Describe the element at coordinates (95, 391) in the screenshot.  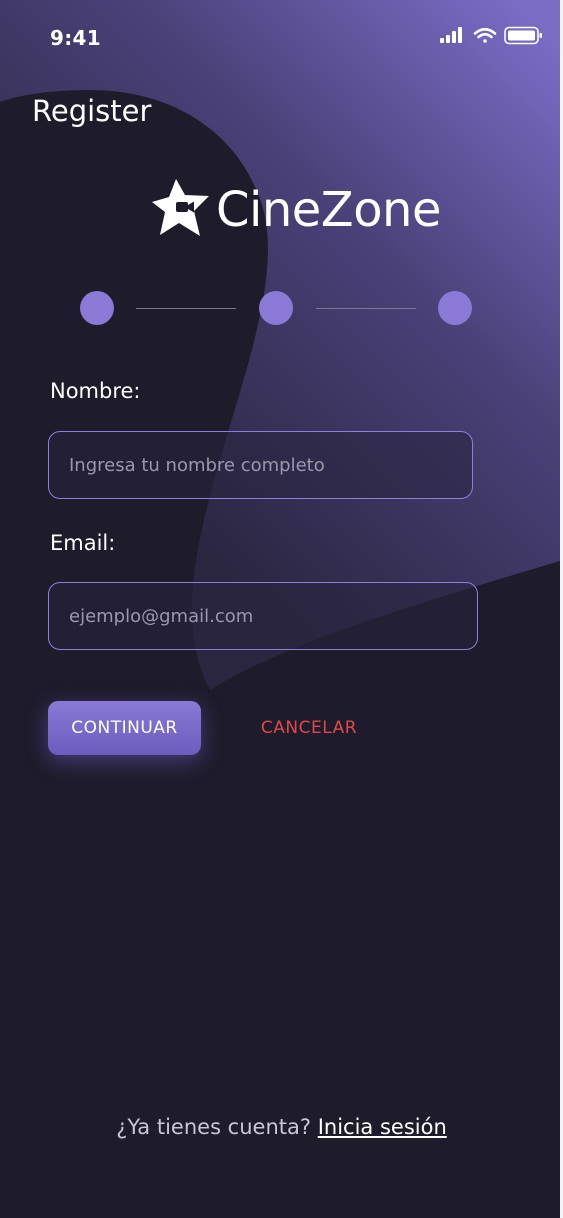
I see `name-label: Nombre:` at that location.